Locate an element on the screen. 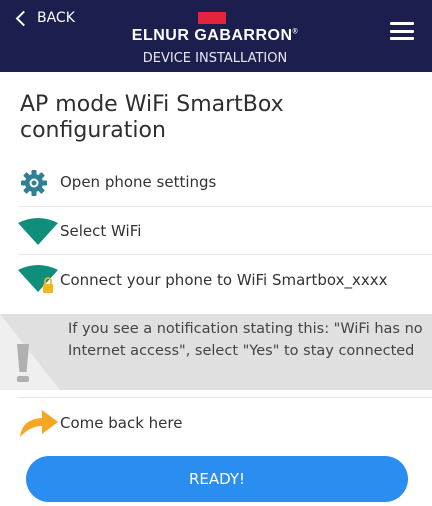 The image size is (432, 506). header-subtitle: DEVICE INSTALLATION is located at coordinates (215, 58).